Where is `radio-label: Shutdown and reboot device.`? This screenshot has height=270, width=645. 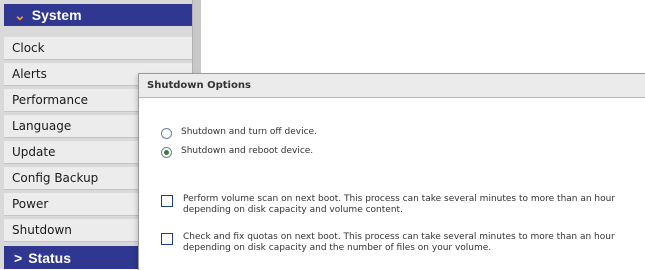
radio-label: Shutdown and reboot device. is located at coordinates (247, 151).